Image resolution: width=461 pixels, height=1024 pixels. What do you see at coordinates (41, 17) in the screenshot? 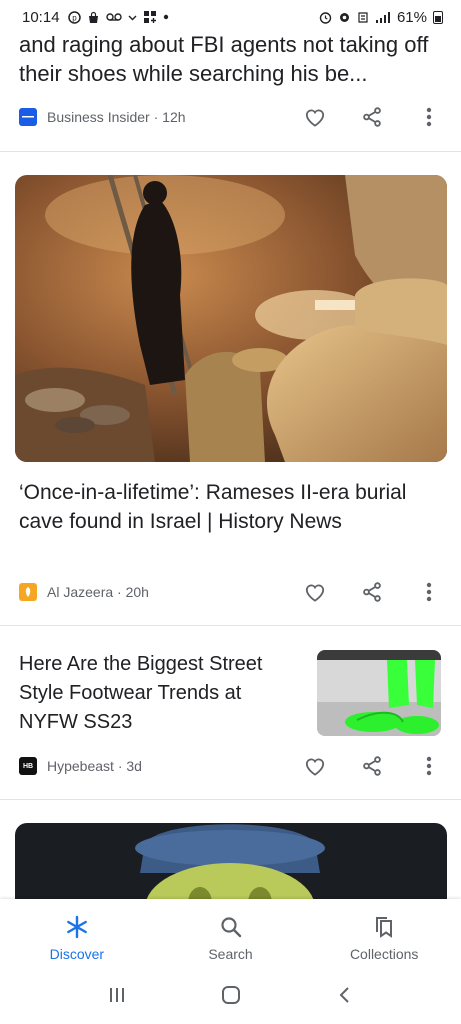
I see `status-time: 10:14` at bounding box center [41, 17].